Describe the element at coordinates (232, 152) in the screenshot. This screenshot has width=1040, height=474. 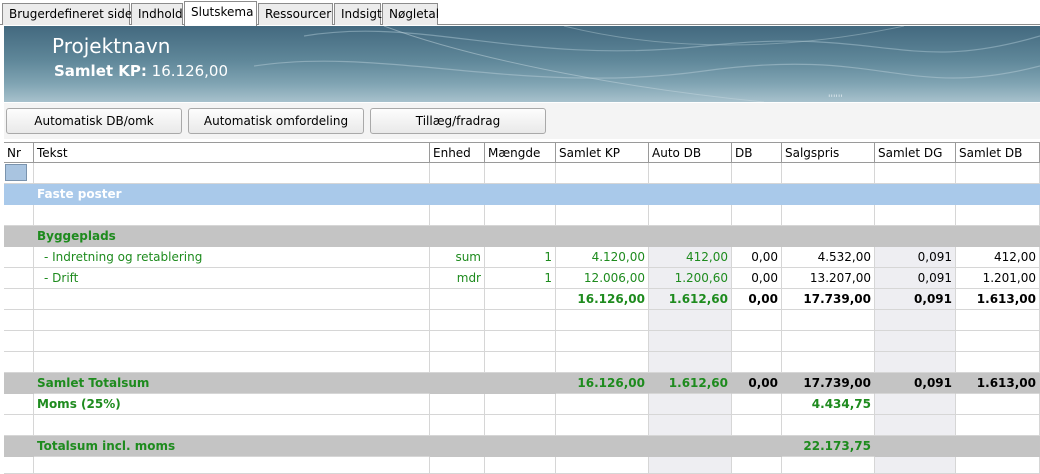
I see `col-header-tekst: Tekst` at that location.